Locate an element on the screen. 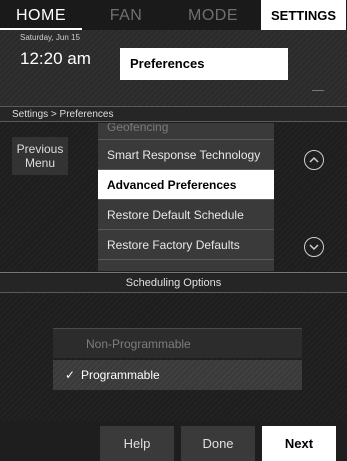 This screenshot has height=461, width=347. tab-settings: SETTINGS is located at coordinates (303, 15).